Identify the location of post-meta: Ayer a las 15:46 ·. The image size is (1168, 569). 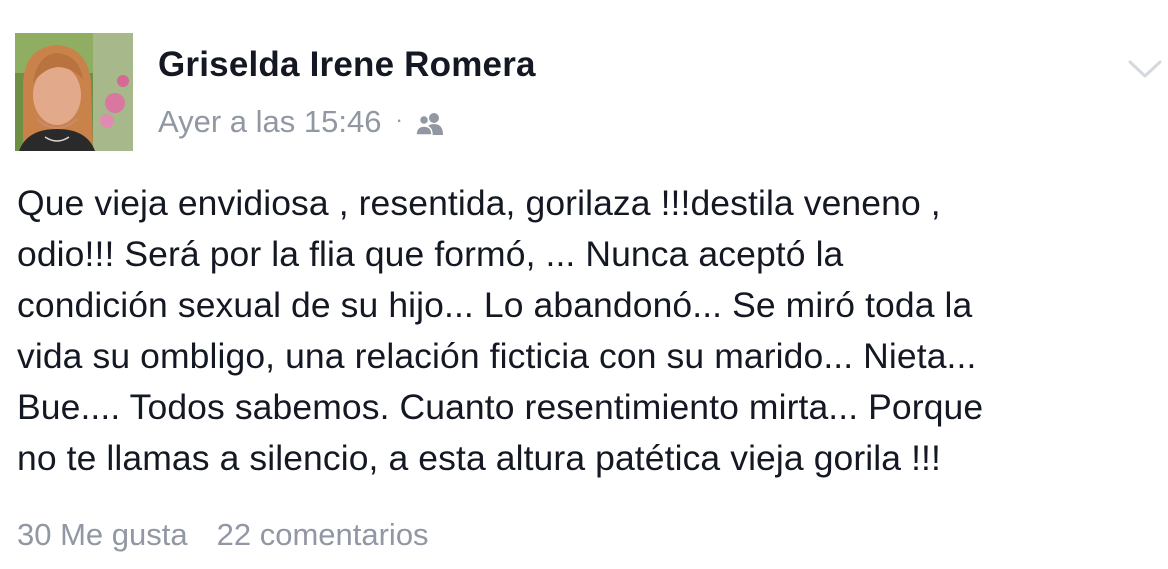
(301, 122).